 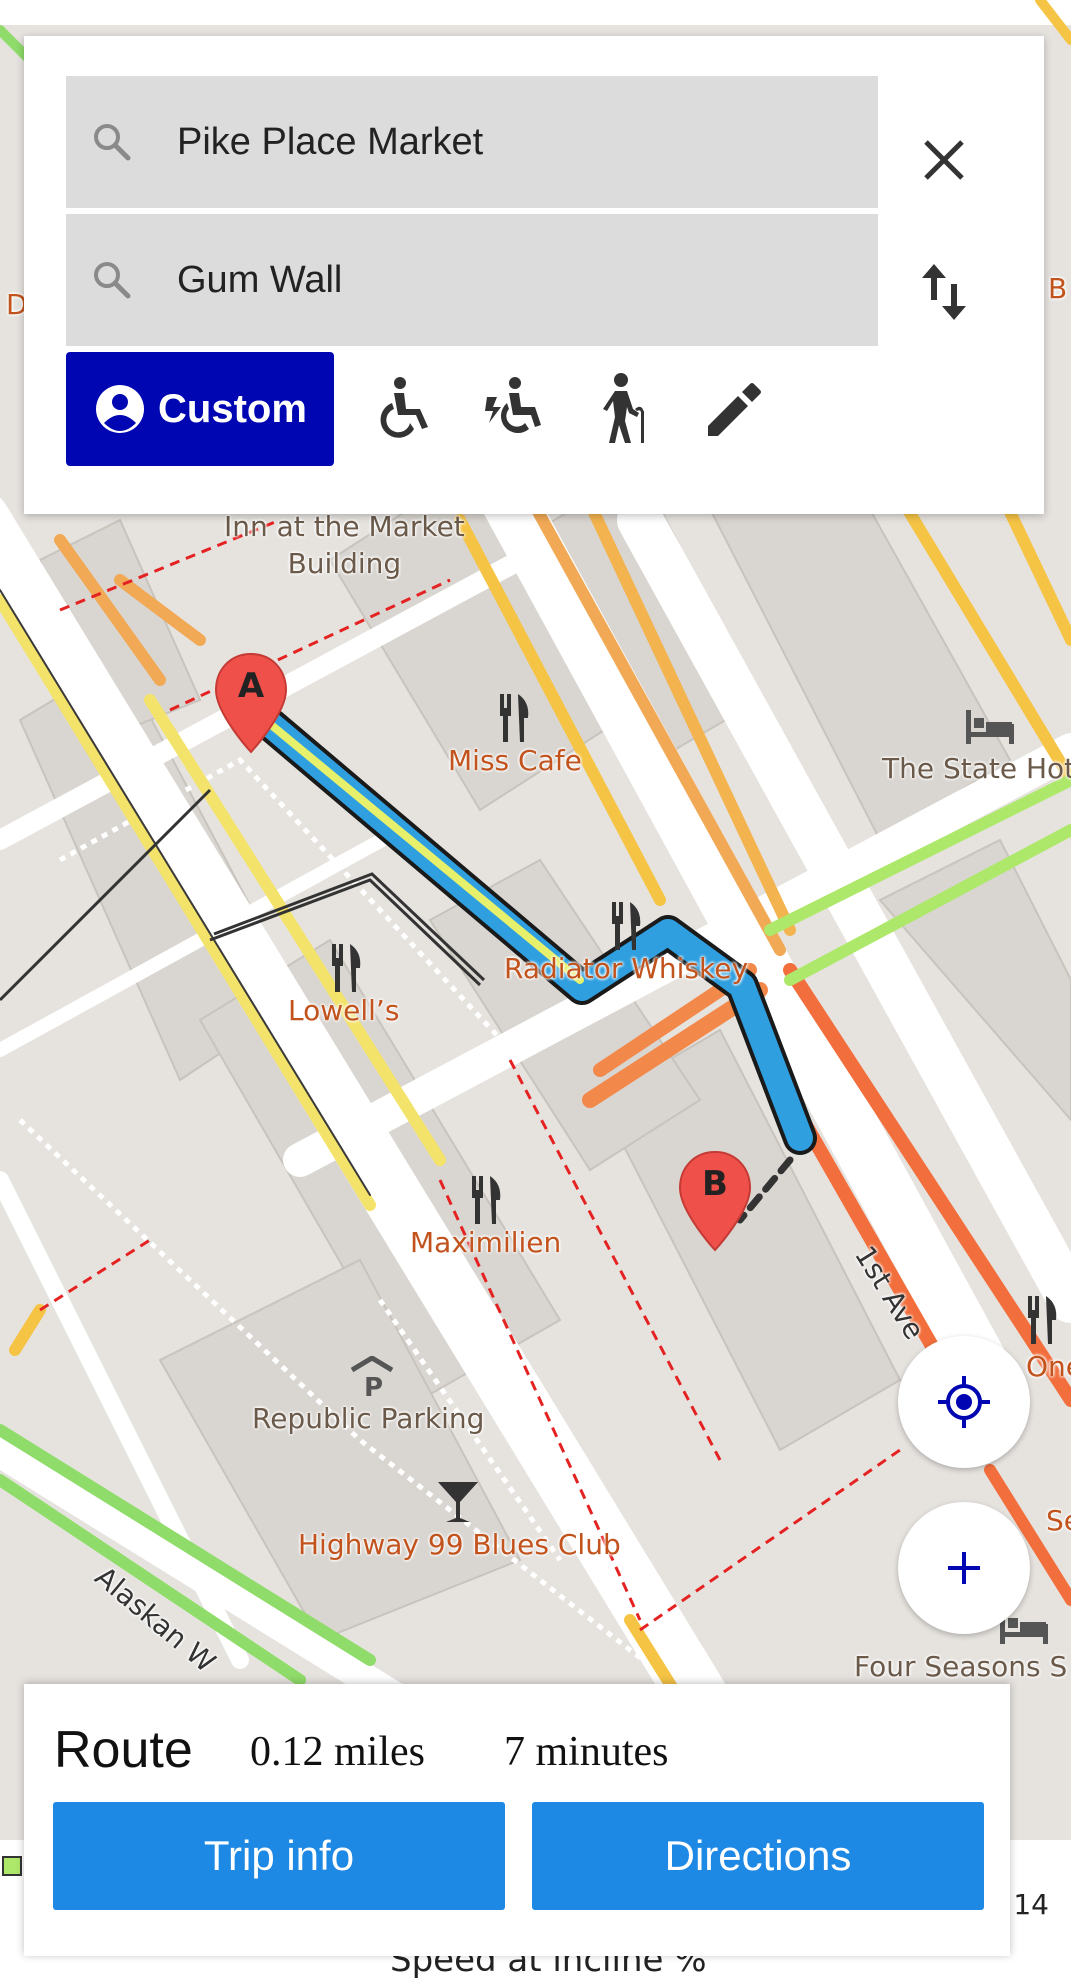 I want to click on route-title: Route, so click(x=123, y=1750).